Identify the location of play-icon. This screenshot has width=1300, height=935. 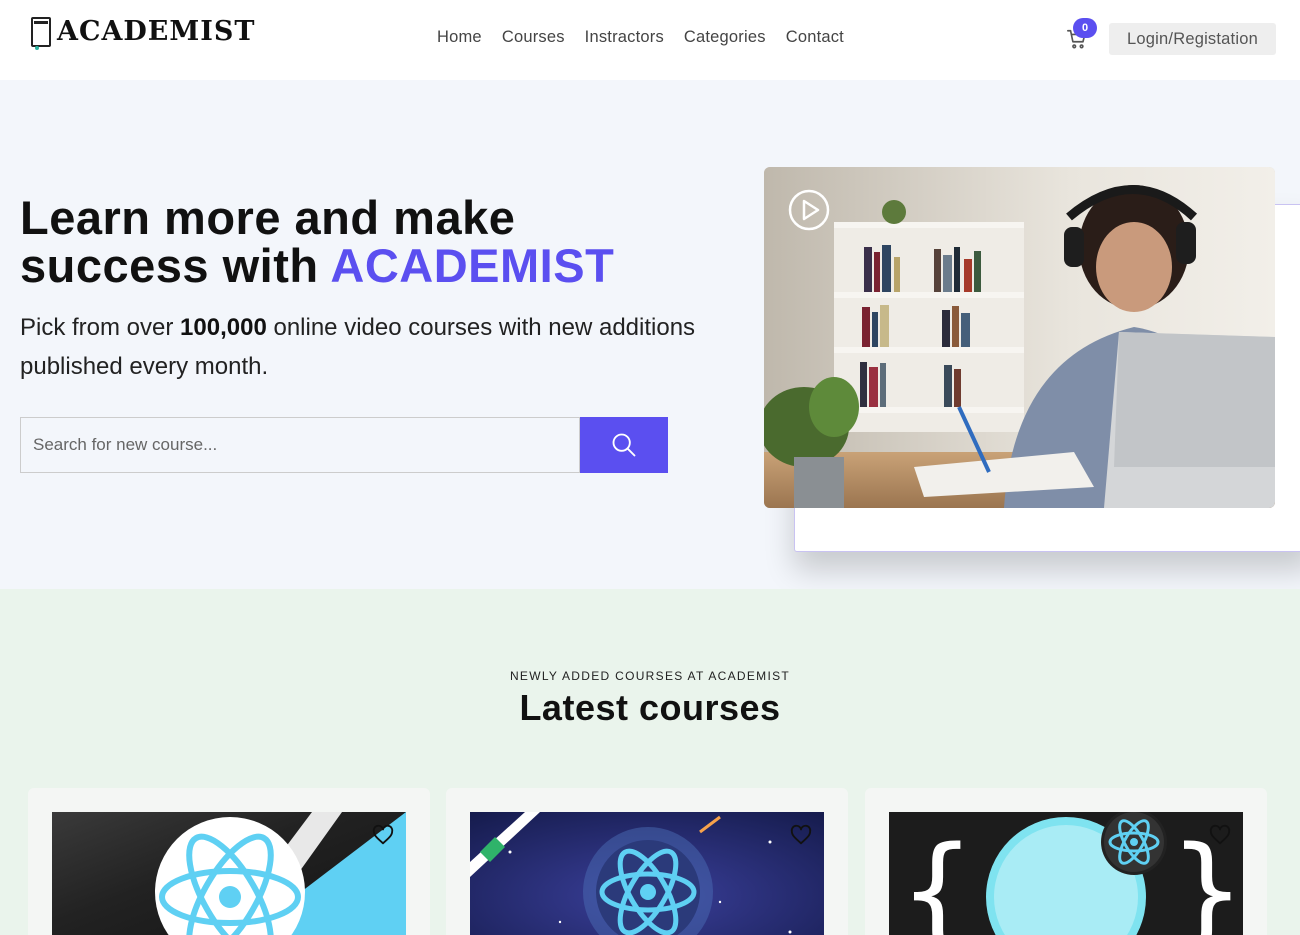
(809, 210).